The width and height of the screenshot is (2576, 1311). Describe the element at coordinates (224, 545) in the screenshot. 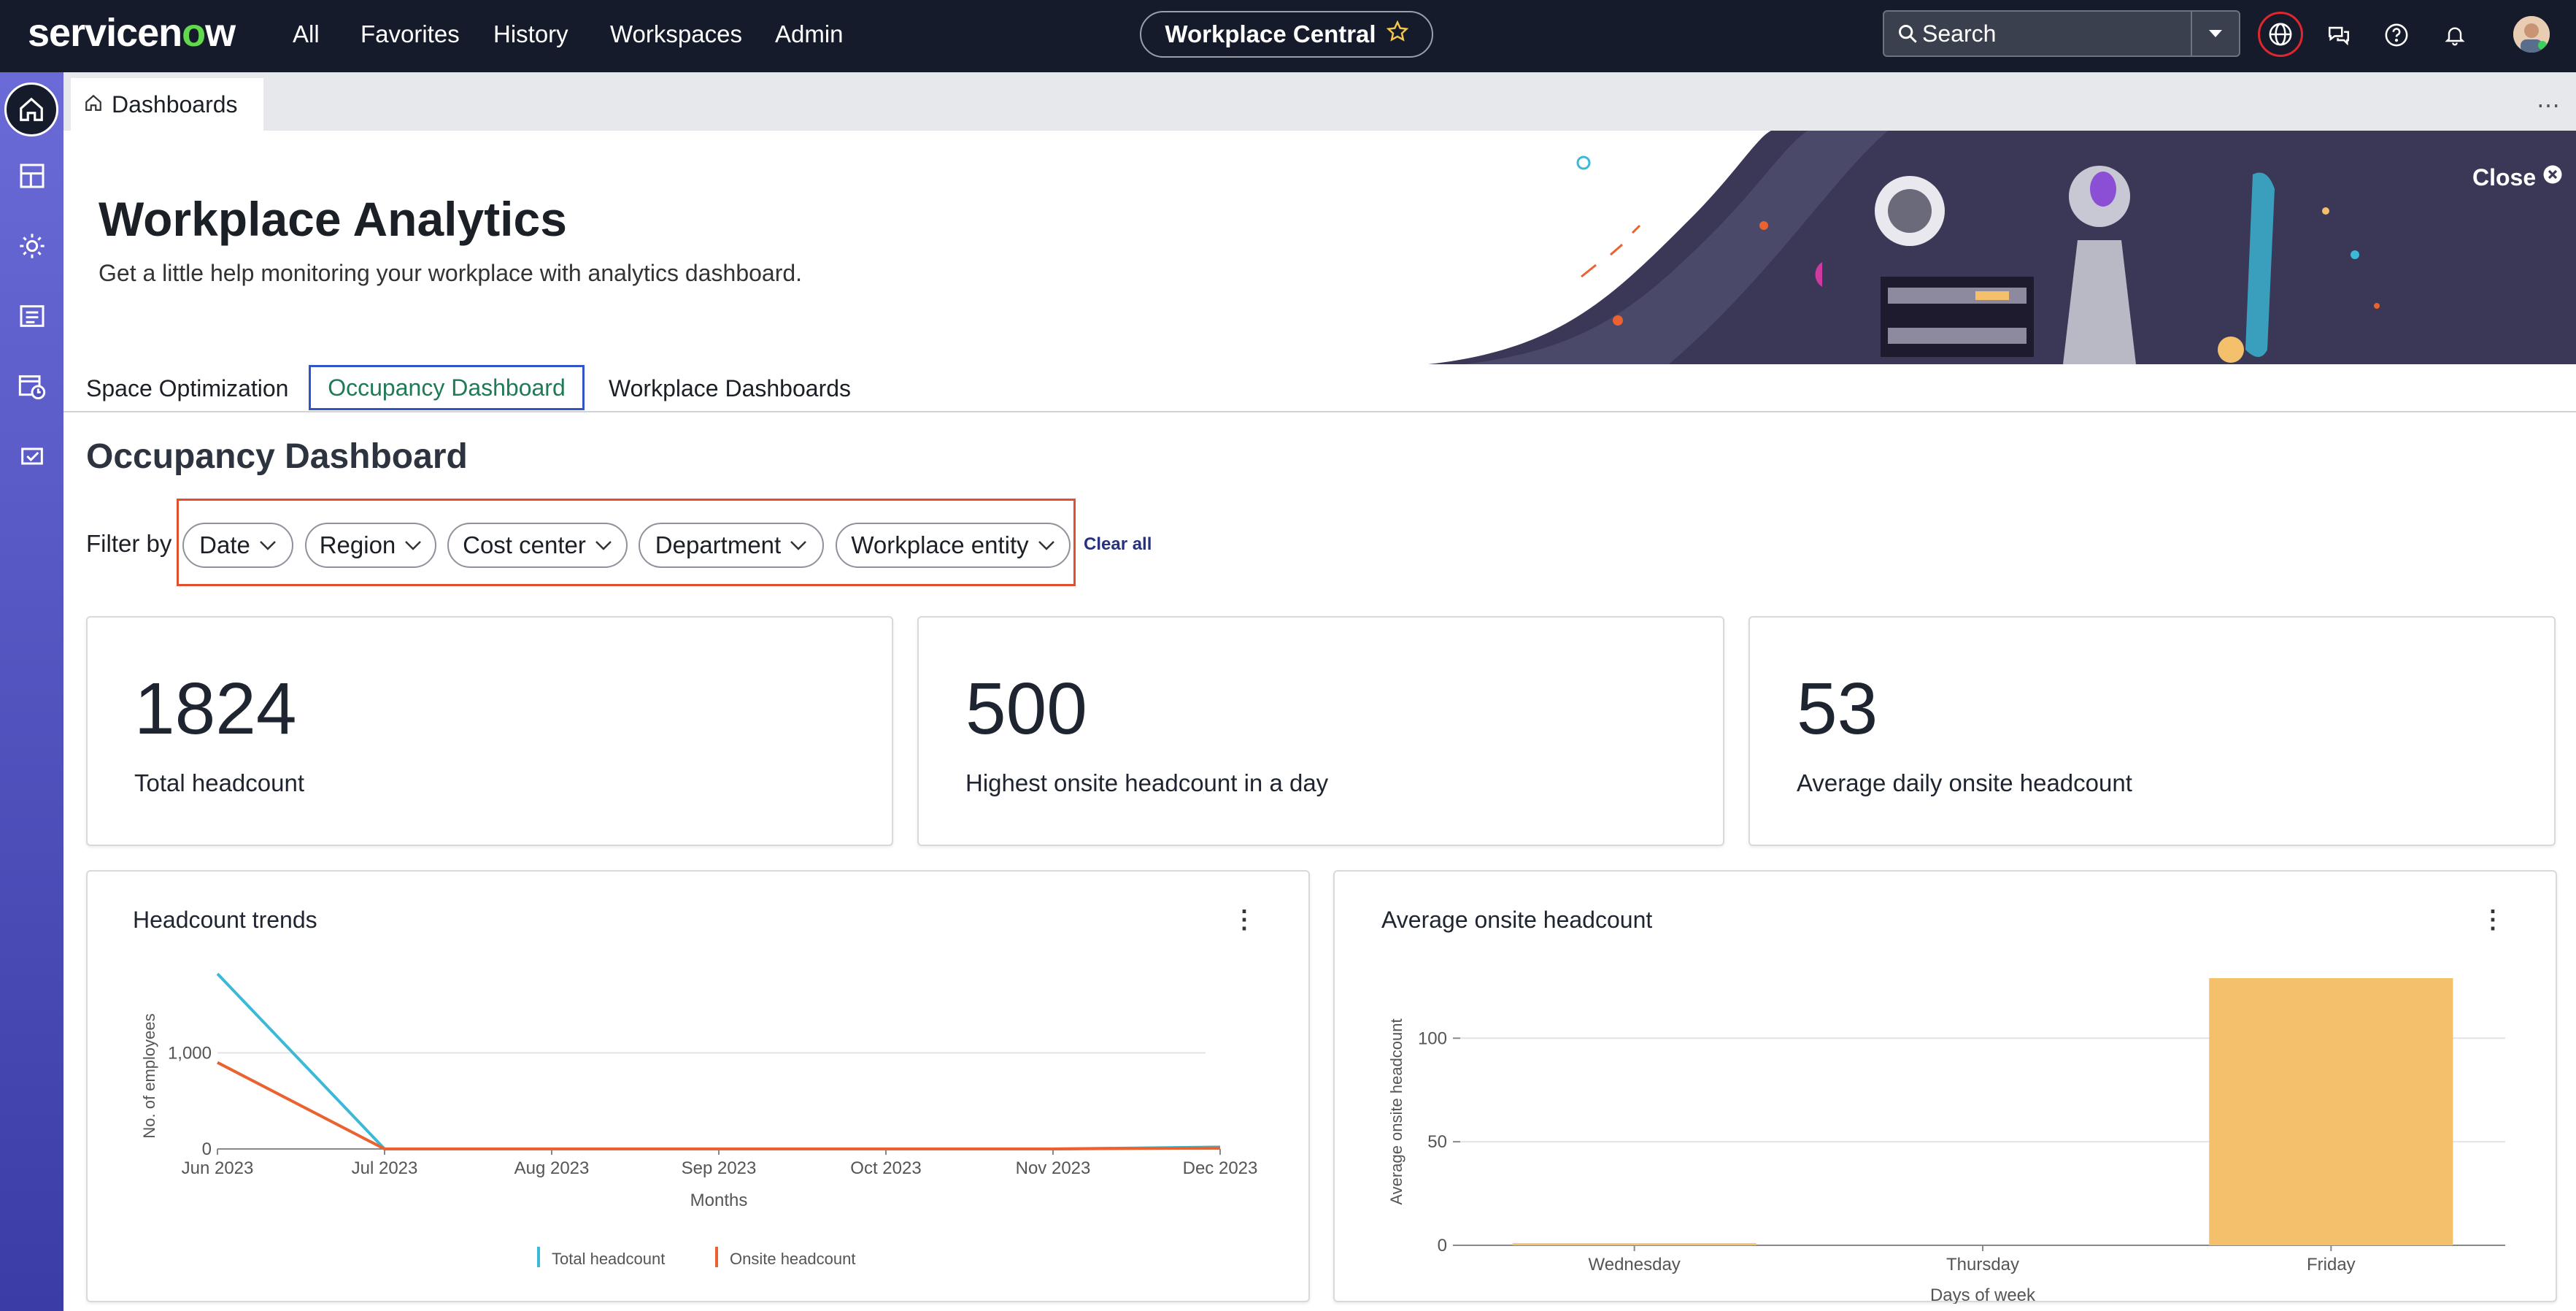

I see `filter-date-label: Date` at that location.